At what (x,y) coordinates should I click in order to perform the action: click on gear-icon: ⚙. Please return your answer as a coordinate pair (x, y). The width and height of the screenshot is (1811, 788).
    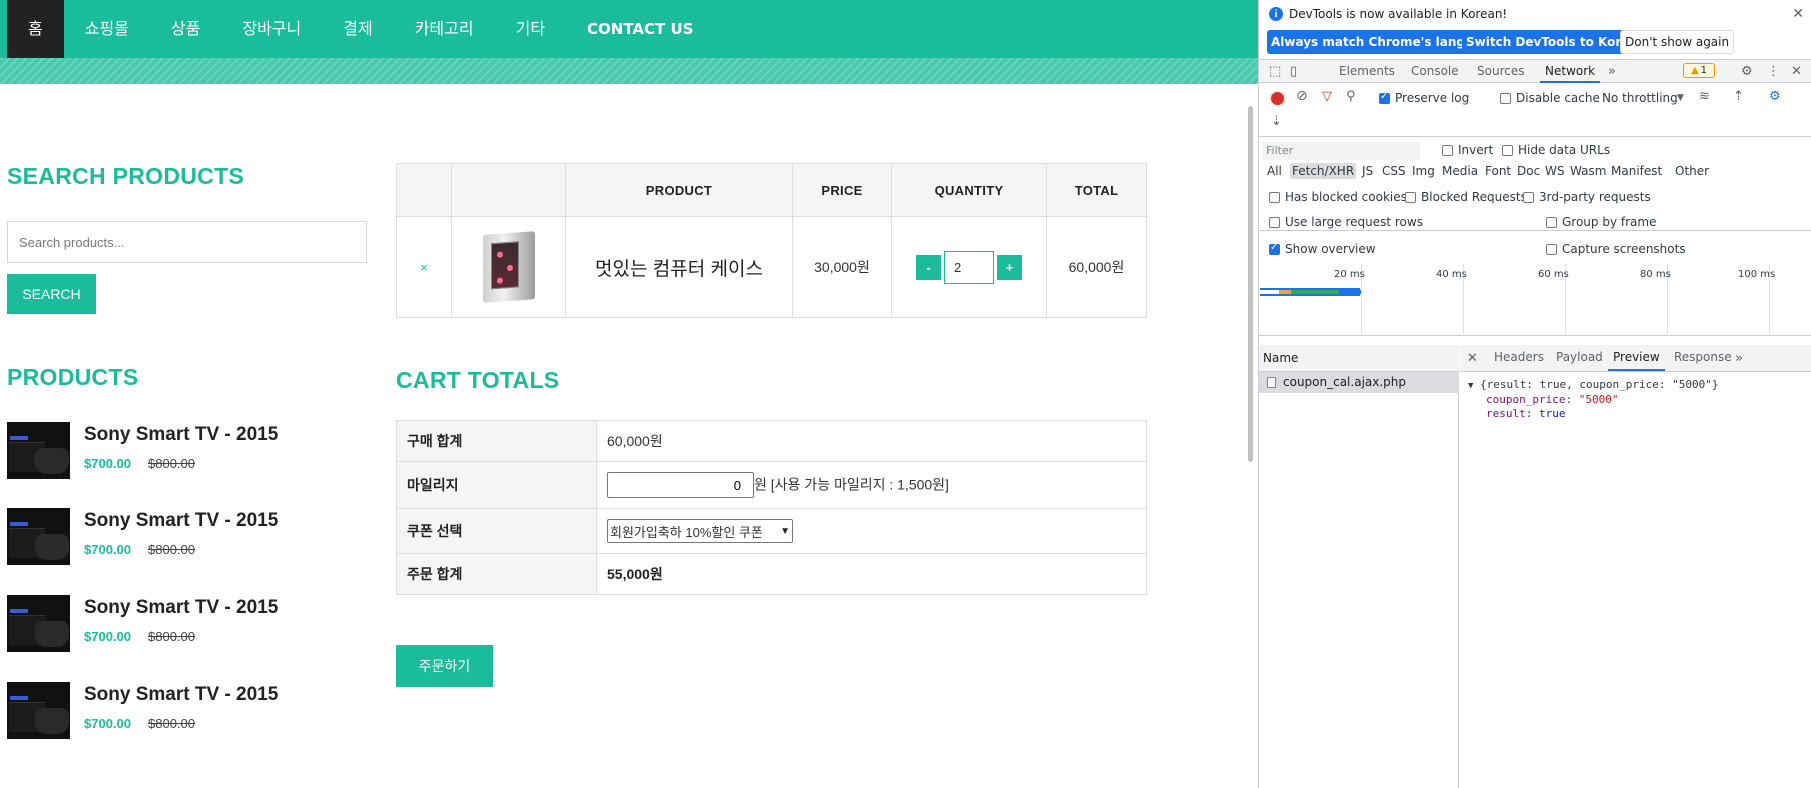
    Looking at the image, I should click on (1747, 71).